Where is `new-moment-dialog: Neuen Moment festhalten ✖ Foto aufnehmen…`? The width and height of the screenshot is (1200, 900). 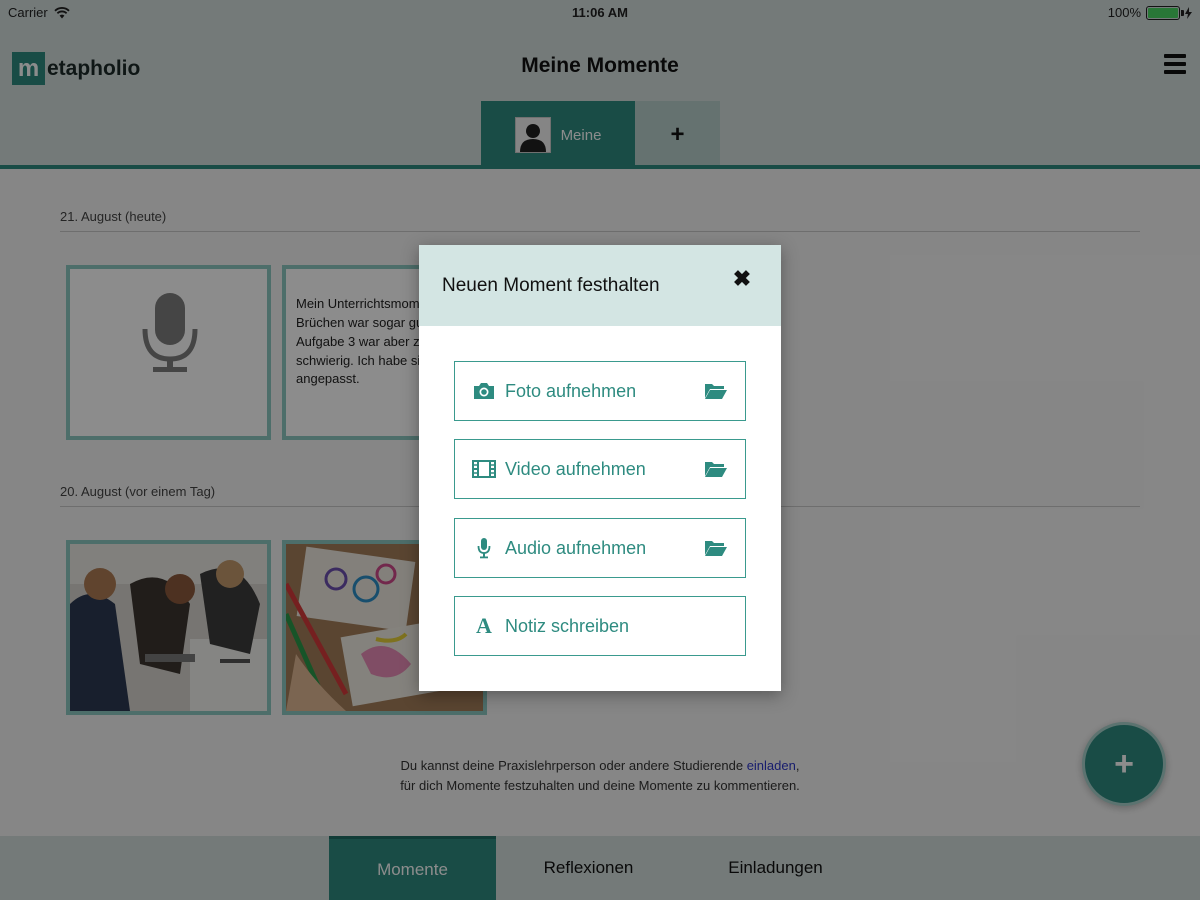 new-moment-dialog: Neuen Moment festhalten ✖ Foto aufnehmen… is located at coordinates (600, 468).